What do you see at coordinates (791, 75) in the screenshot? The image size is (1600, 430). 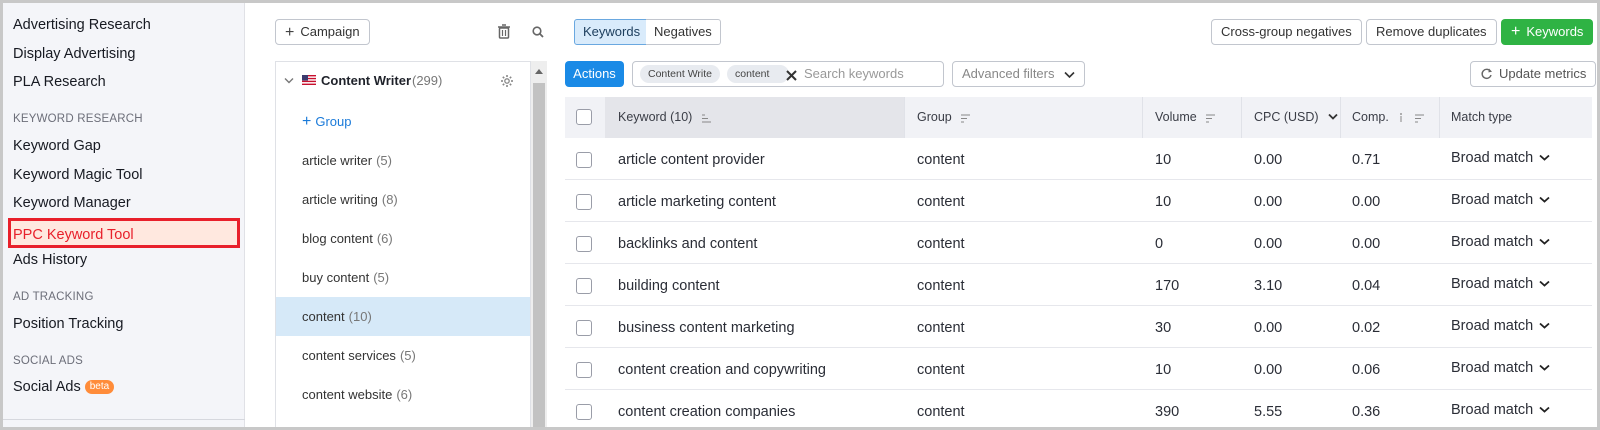 I see `close-icon` at bounding box center [791, 75].